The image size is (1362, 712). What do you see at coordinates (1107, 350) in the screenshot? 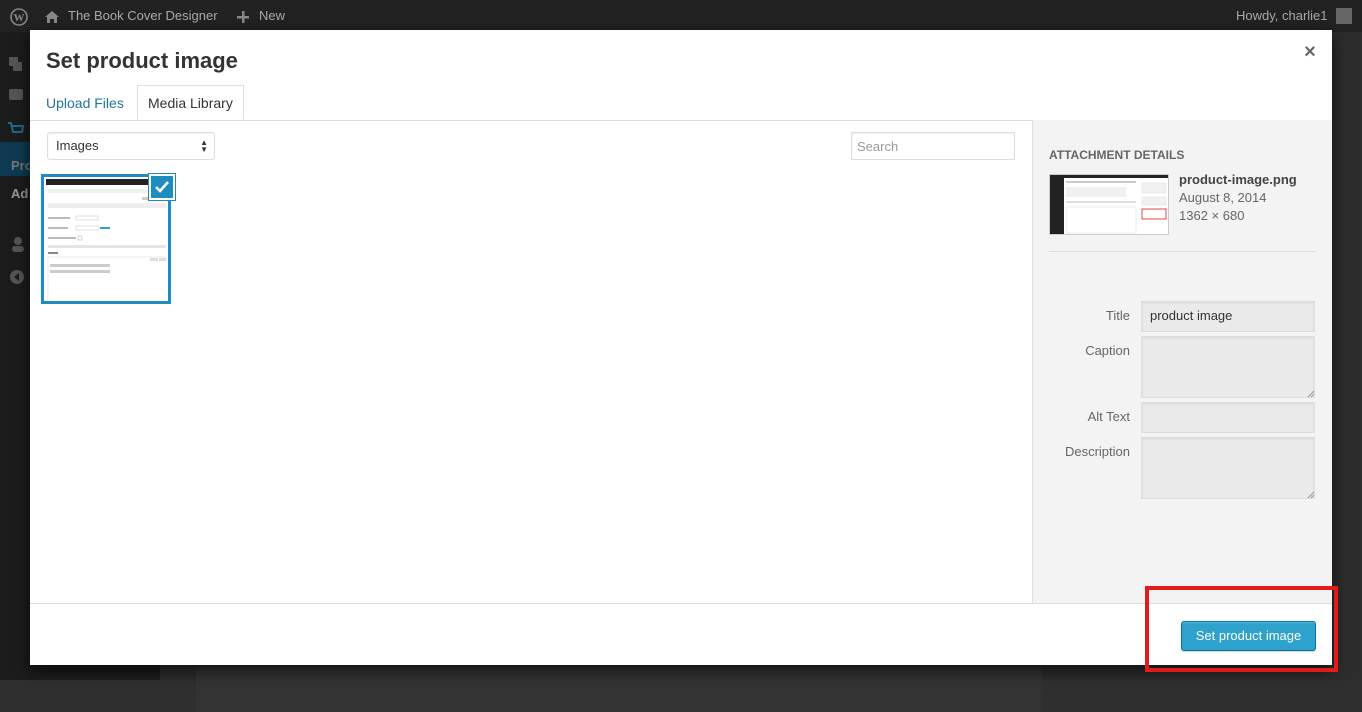
I see `caption-label: Caption` at bounding box center [1107, 350].